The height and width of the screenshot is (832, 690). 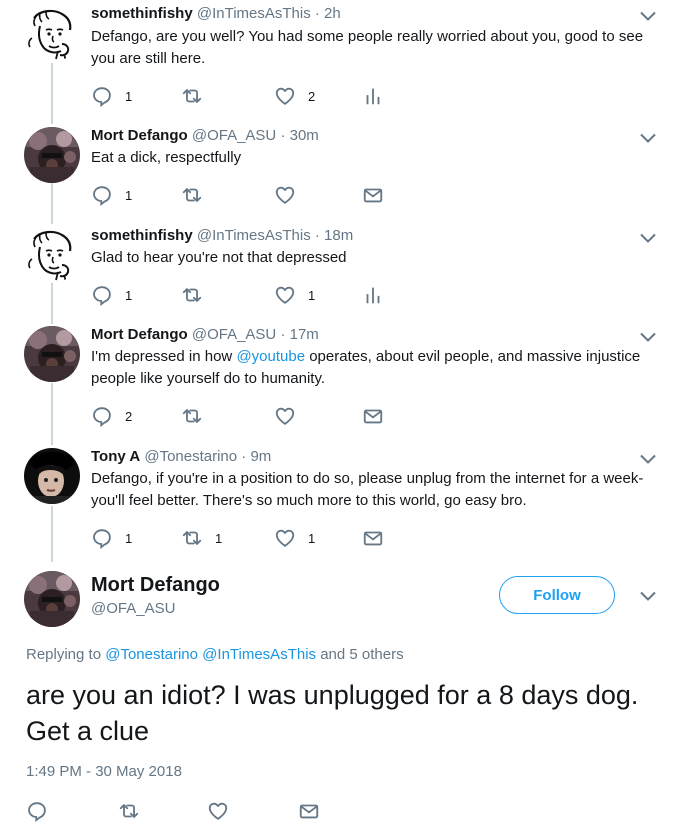 What do you see at coordinates (190, 456) in the screenshot?
I see `user-handle: @Tonestarino` at bounding box center [190, 456].